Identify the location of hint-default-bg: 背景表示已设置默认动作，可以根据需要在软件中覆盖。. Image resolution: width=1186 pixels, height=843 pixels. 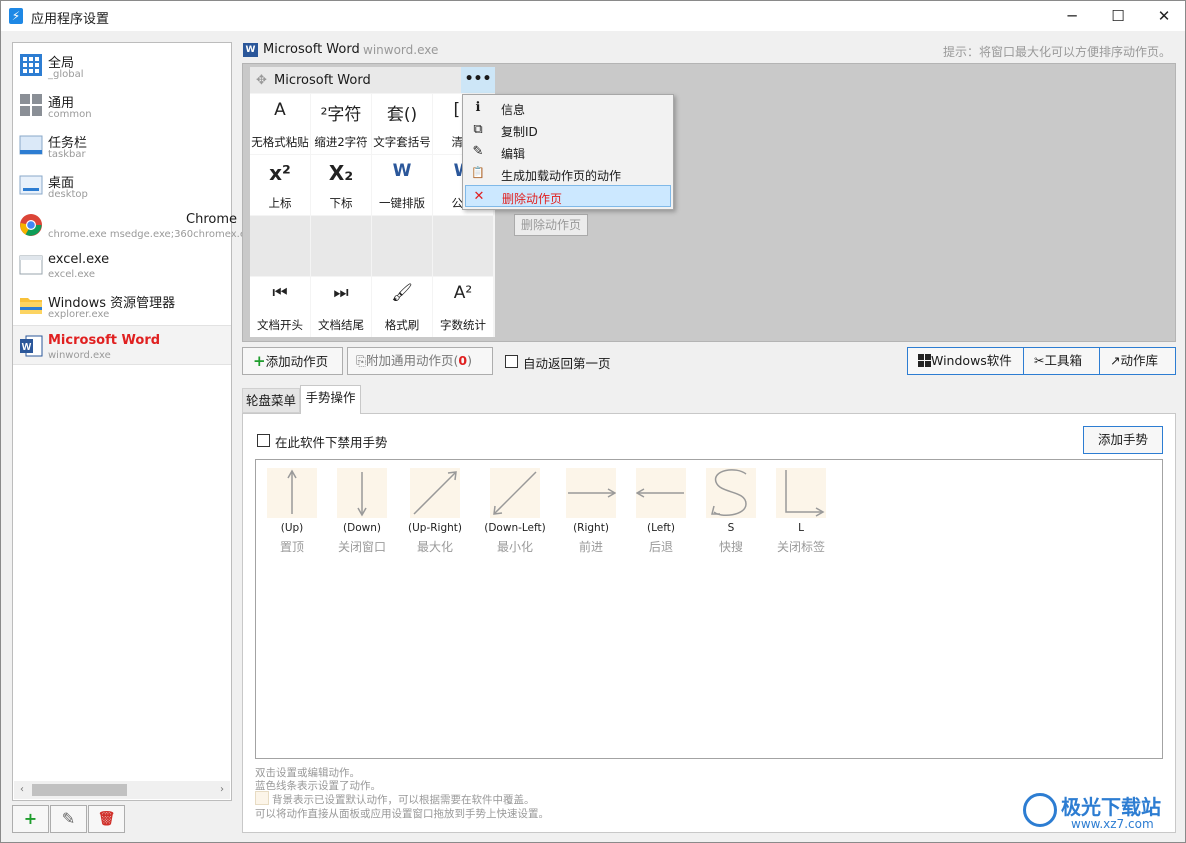
(403, 800).